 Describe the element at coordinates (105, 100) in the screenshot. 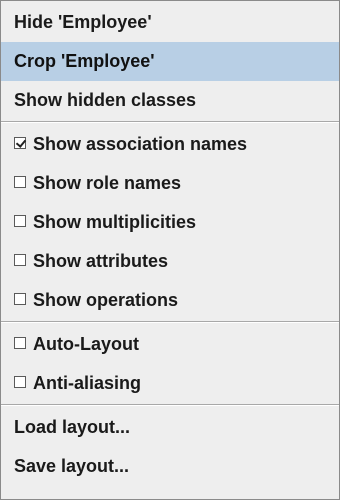

I see `menu-item-label: Show hidden classes` at that location.